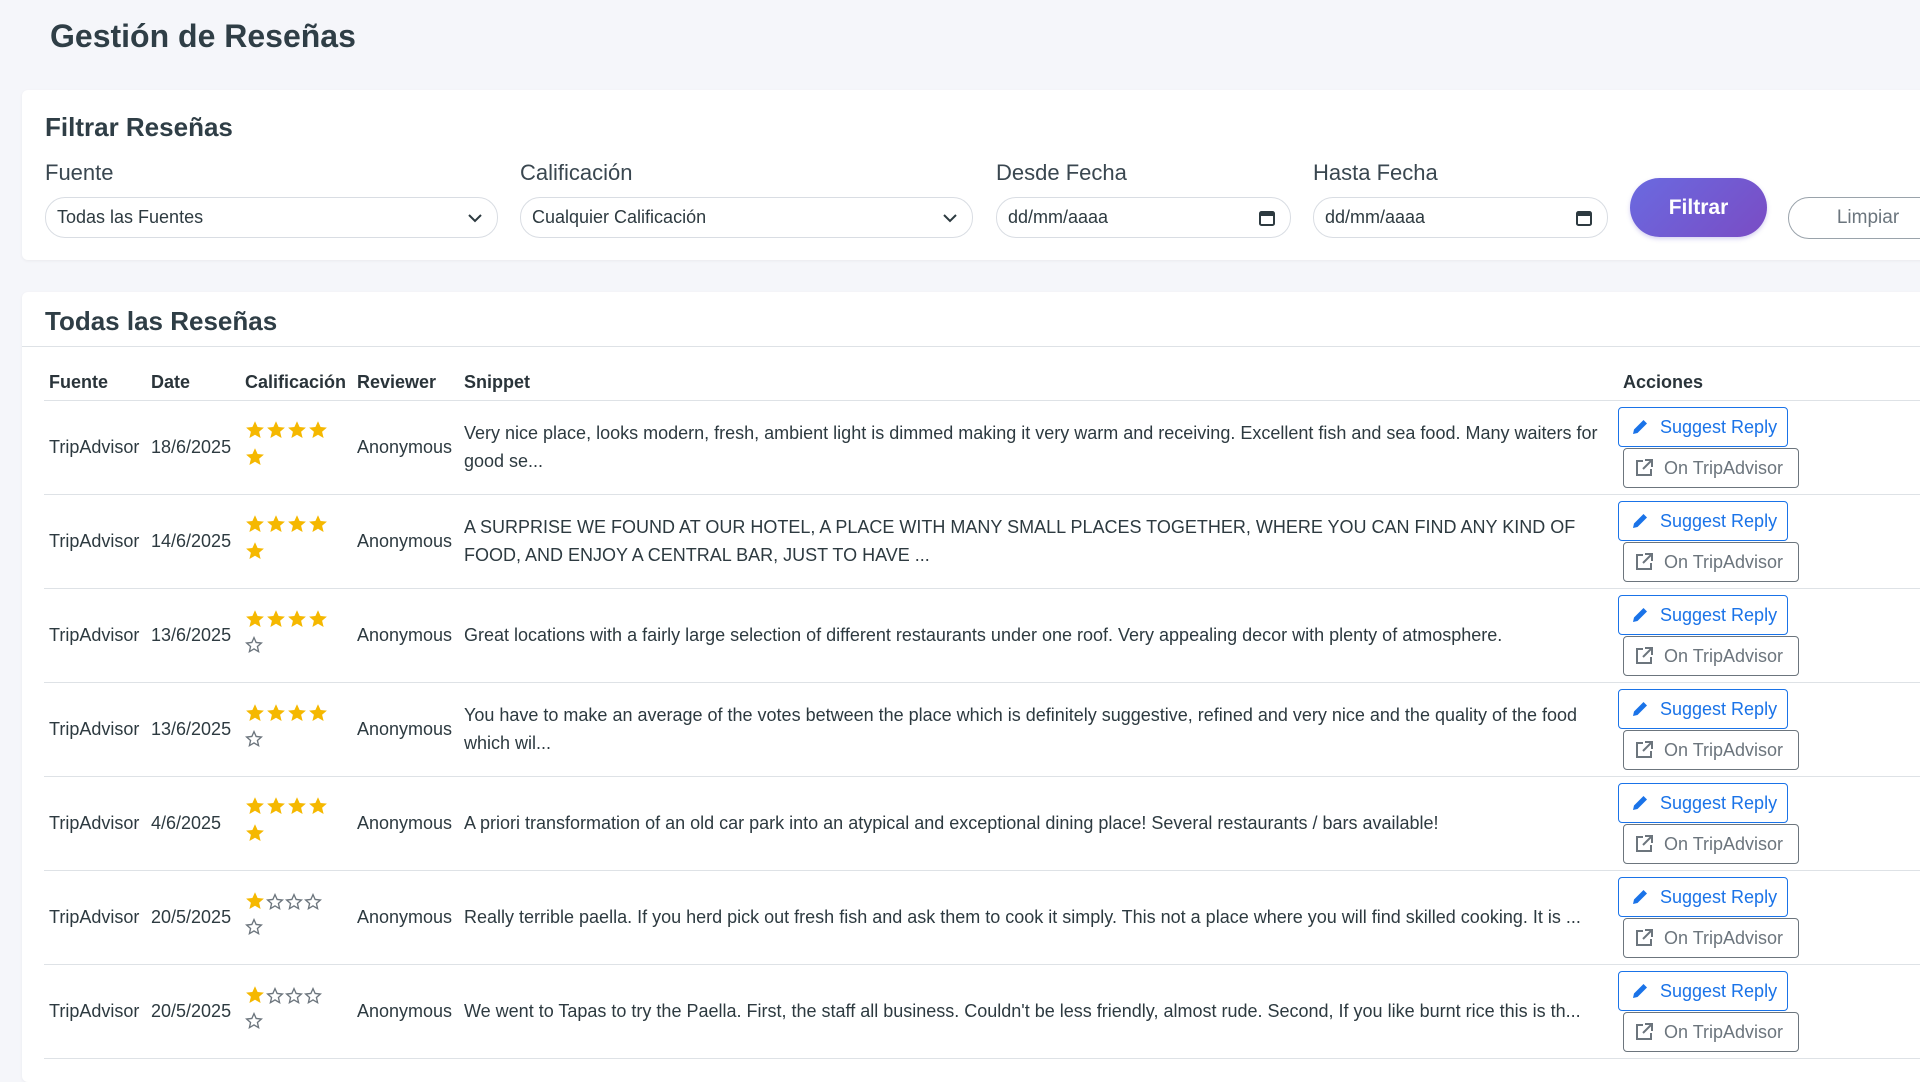 Image resolution: width=1920 pixels, height=1082 pixels. What do you see at coordinates (139, 127) in the screenshot?
I see `filter-title: Filtrar Reseñas` at bounding box center [139, 127].